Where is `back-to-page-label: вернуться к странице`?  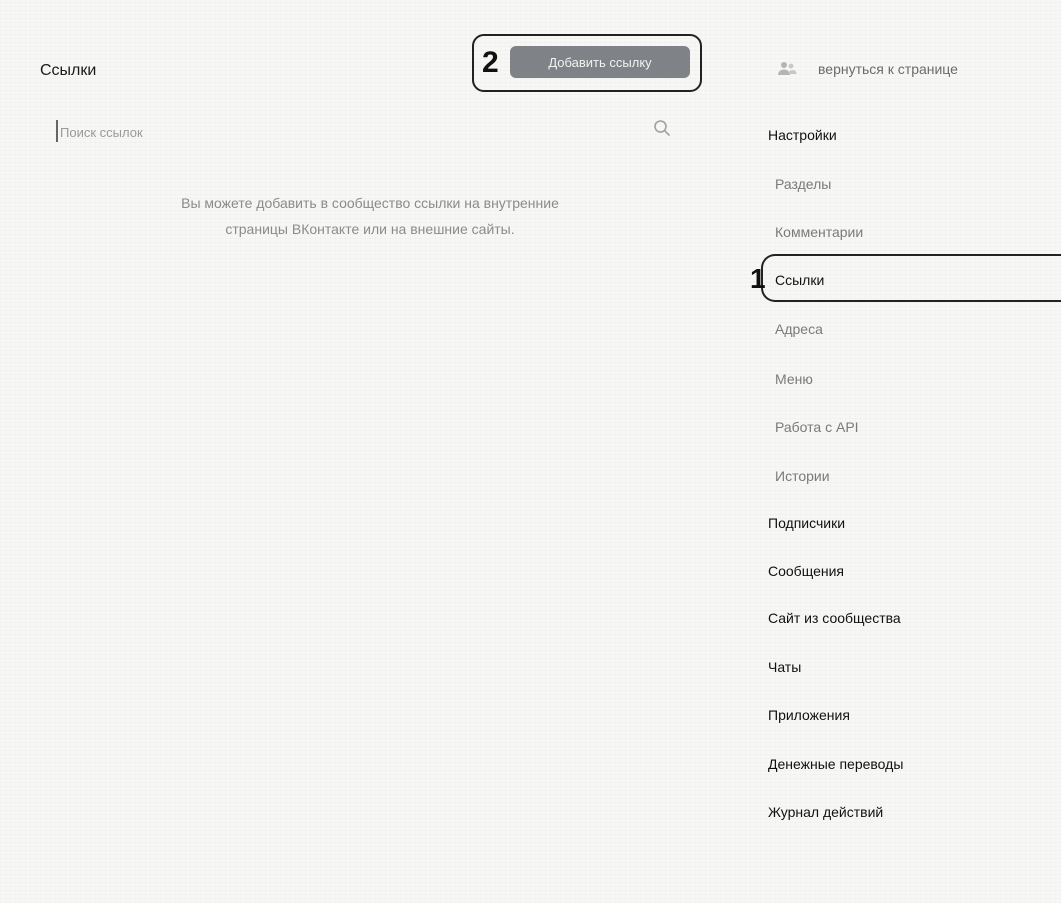 back-to-page-label: вернуться к странице is located at coordinates (888, 69).